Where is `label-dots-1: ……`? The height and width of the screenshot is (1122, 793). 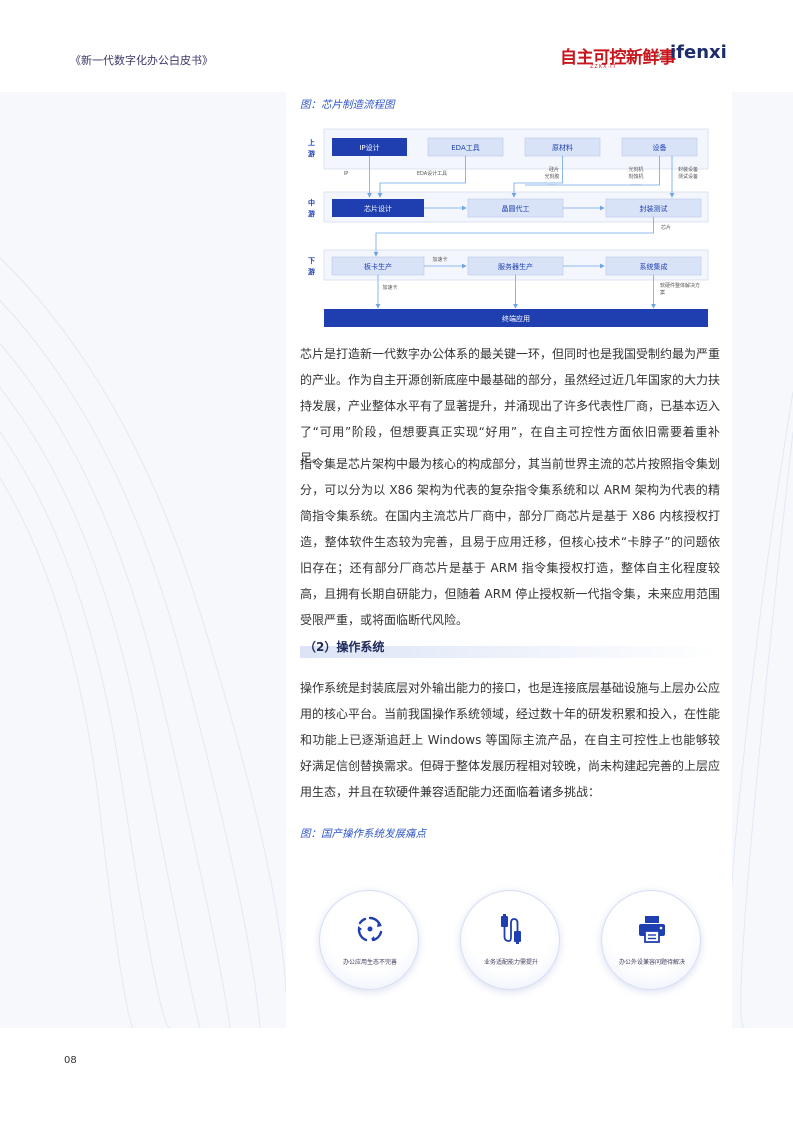
label-dots-1: …… is located at coordinates (552, 184).